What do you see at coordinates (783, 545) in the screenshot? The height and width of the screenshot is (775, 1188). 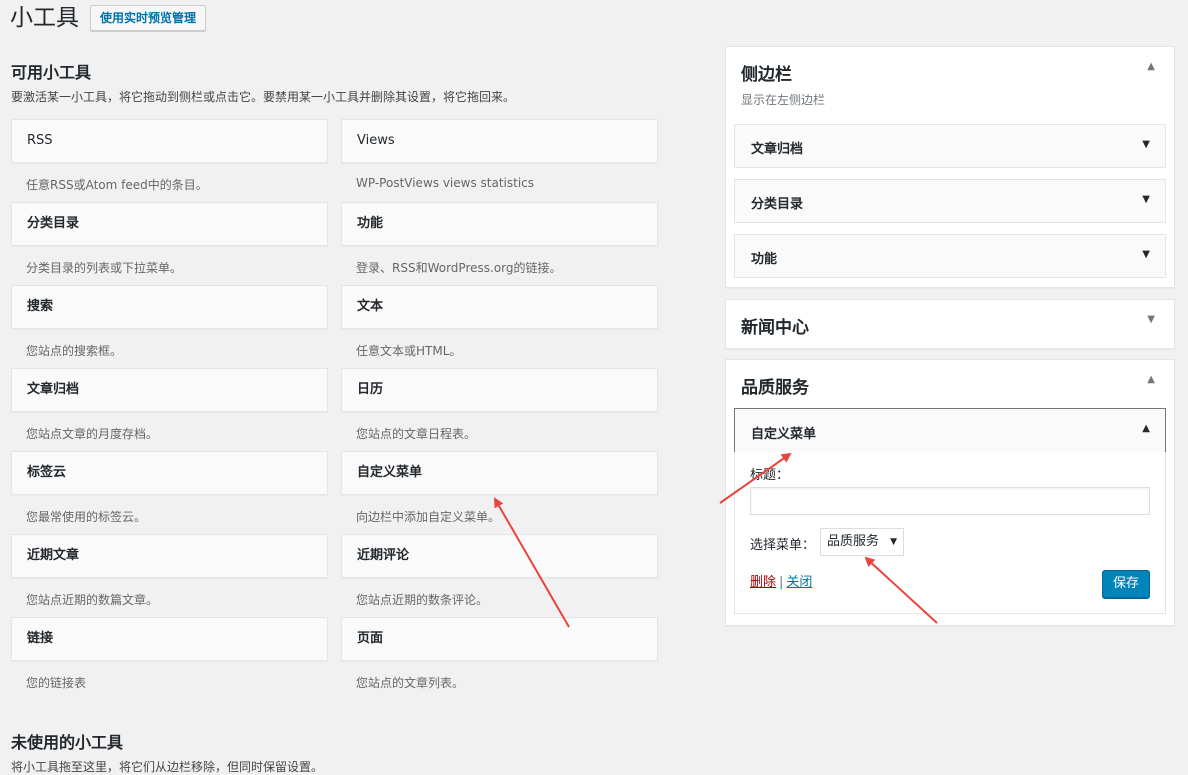 I see `select-menu-label: 选择菜单：` at bounding box center [783, 545].